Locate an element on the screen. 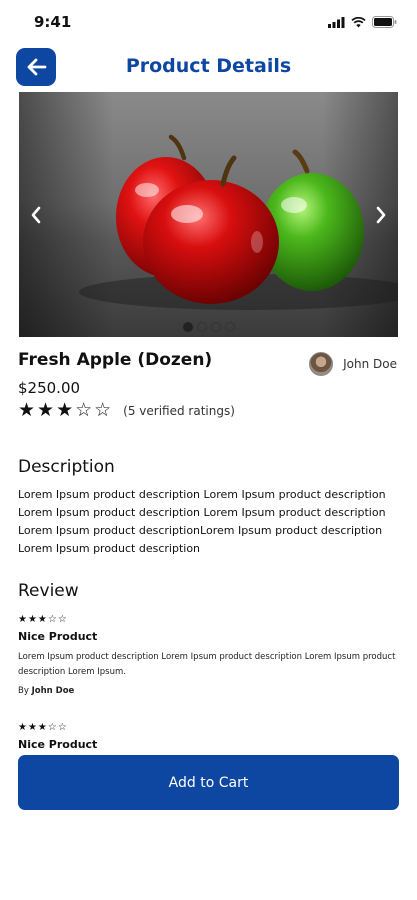 The height and width of the screenshot is (900, 417). signal-icon is located at coordinates (336, 22).